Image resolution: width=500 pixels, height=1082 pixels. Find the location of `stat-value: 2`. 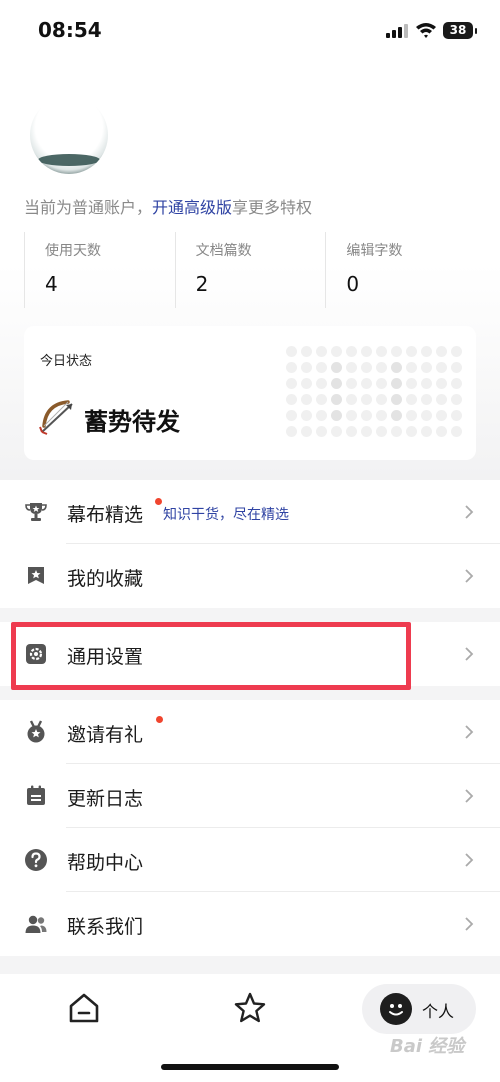

stat-value: 2 is located at coordinates (202, 284).